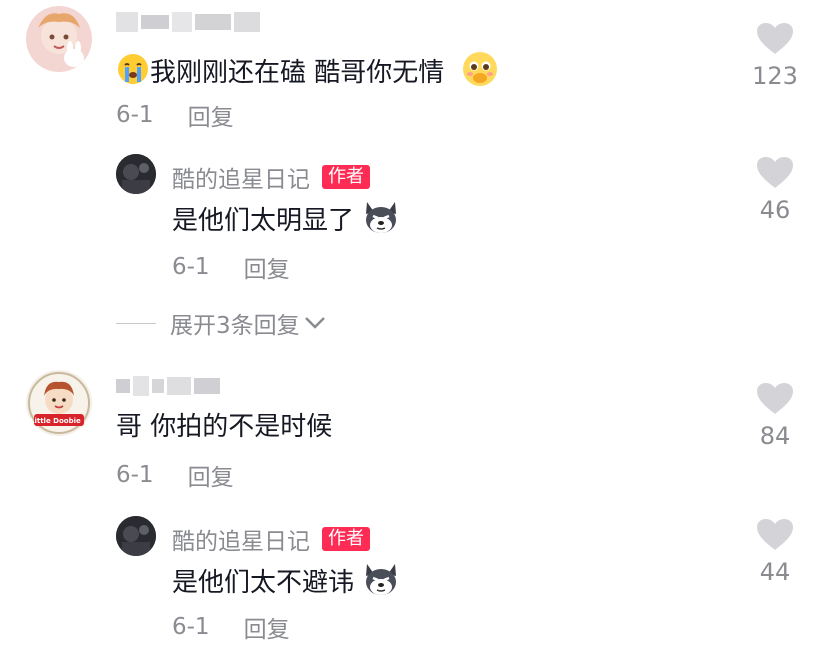 This screenshot has height=654, width=814. Describe the element at coordinates (775, 572) in the screenshot. I see `like-count: 44` at that location.